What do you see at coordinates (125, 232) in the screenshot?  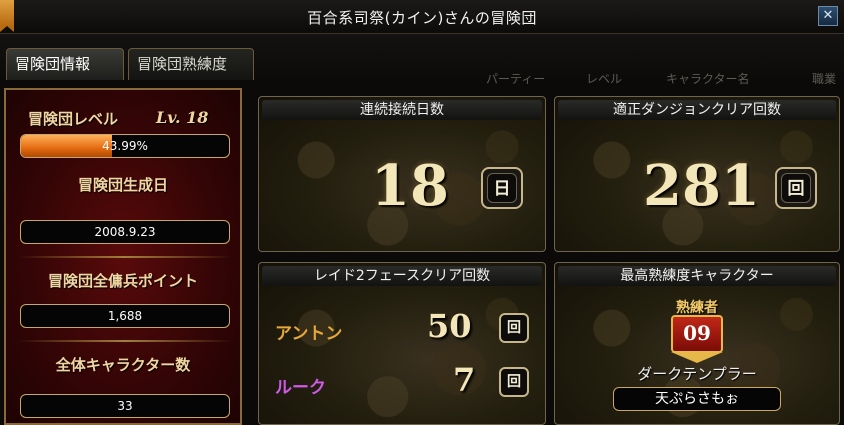 I see `created-date-field: 2008.9.23` at bounding box center [125, 232].